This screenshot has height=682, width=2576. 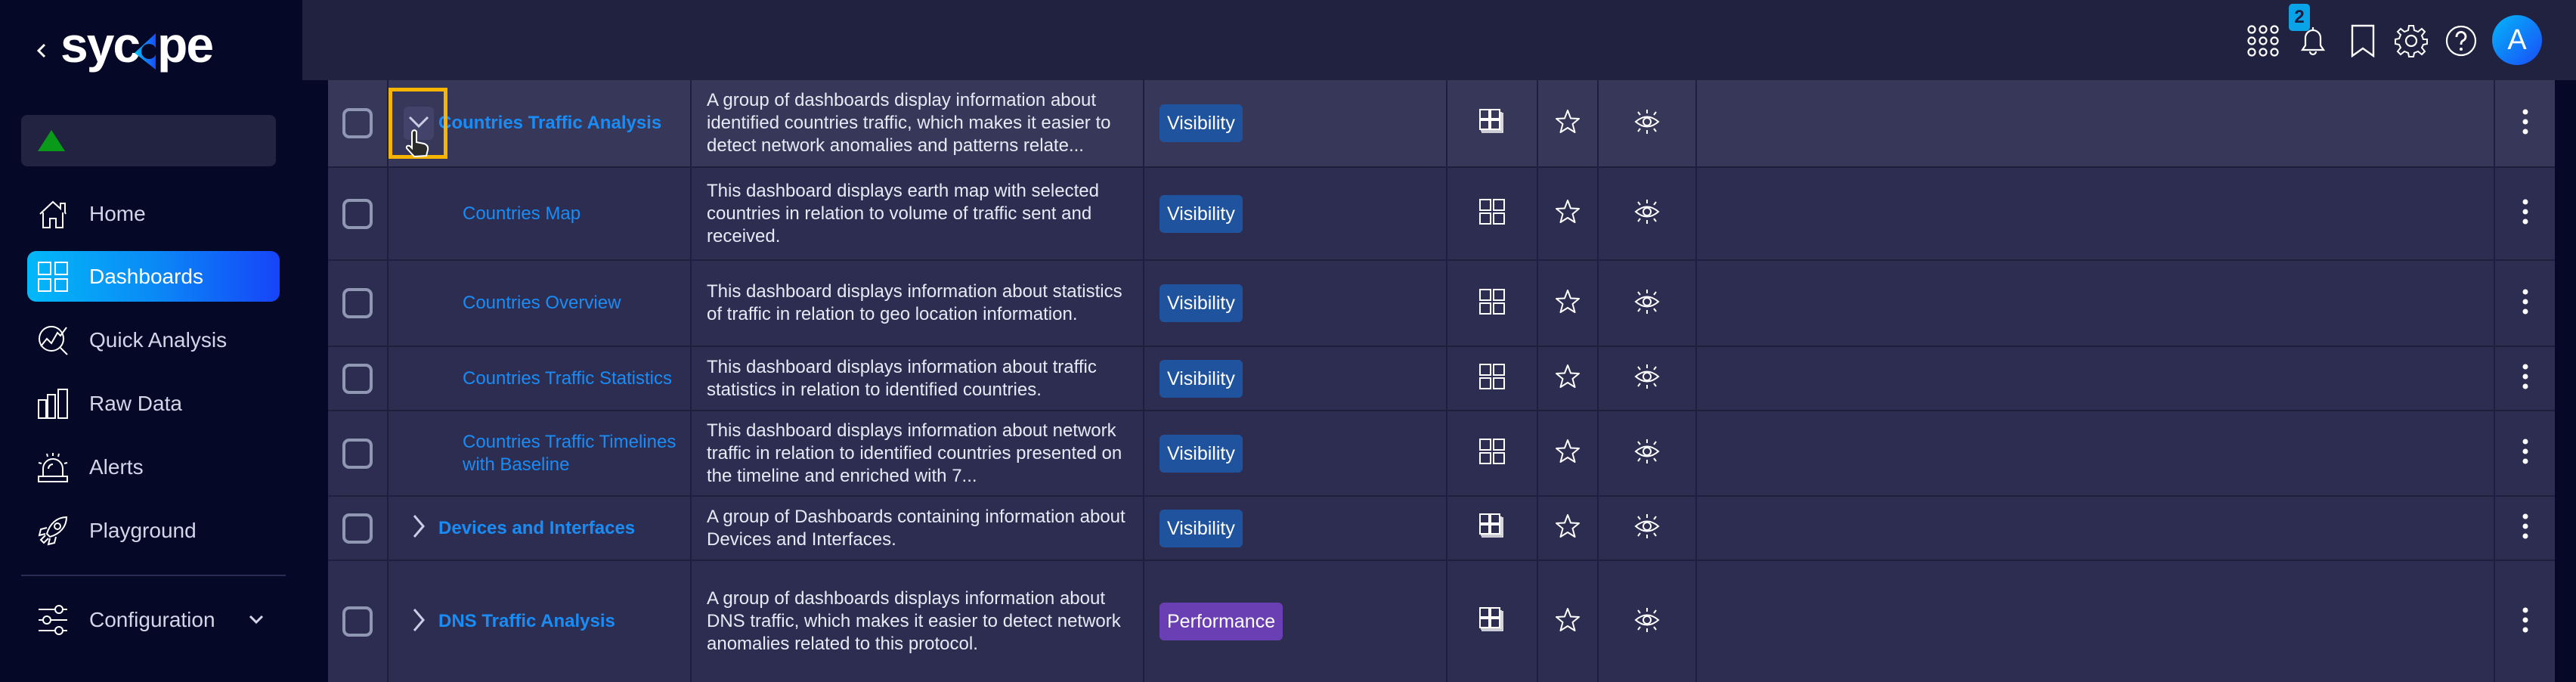 What do you see at coordinates (153, 276) in the screenshot?
I see `sidebar-item-dashboards: Dashboards` at bounding box center [153, 276].